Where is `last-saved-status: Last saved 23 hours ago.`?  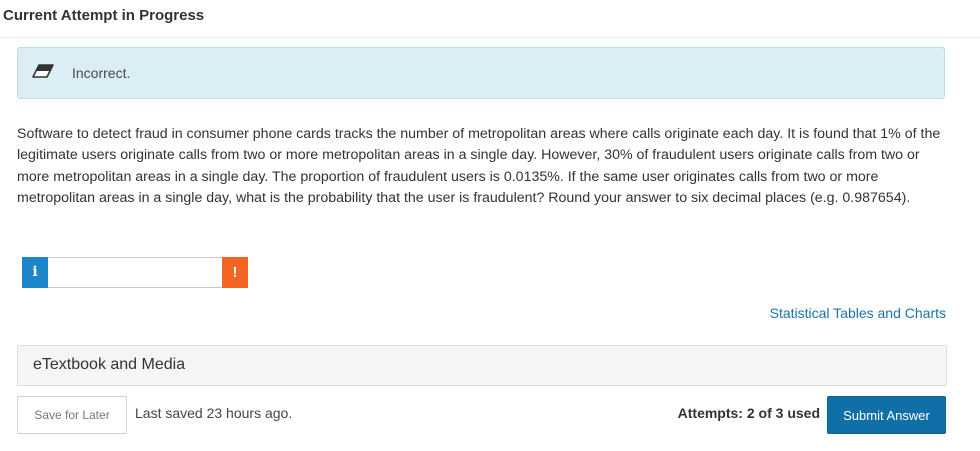
last-saved-status: Last saved 23 hours ago. is located at coordinates (214, 413).